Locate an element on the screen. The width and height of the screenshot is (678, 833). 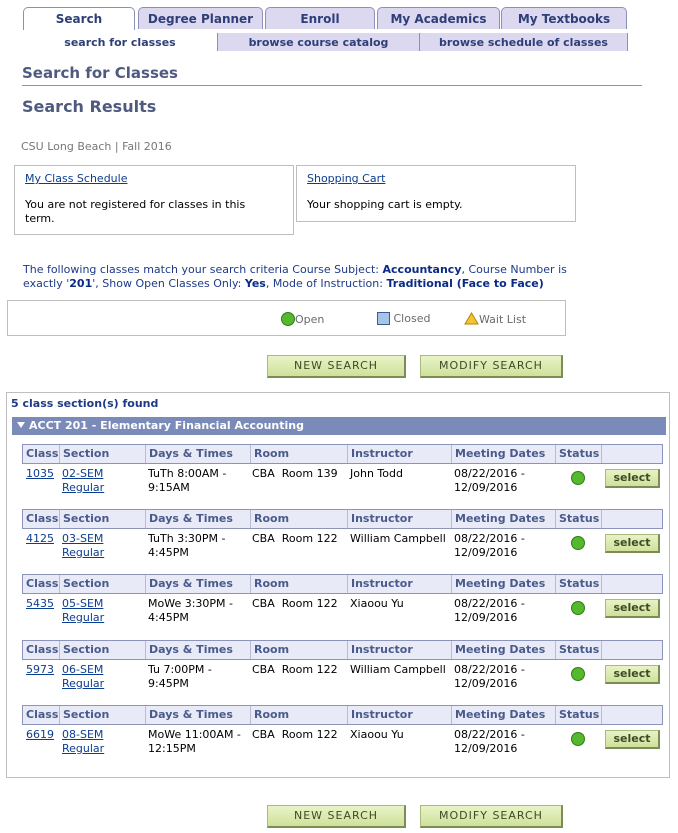
days-times-text: Tu 7:00PM - is located at coordinates (180, 669).